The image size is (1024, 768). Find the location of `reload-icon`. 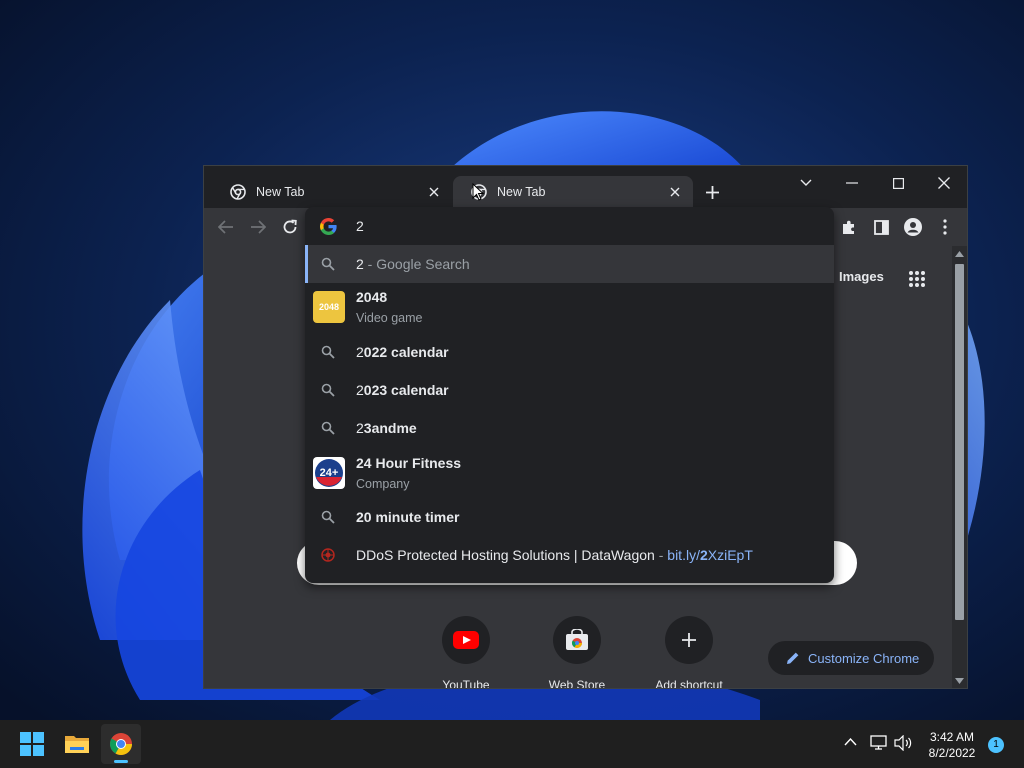

reload-icon is located at coordinates (290, 226).